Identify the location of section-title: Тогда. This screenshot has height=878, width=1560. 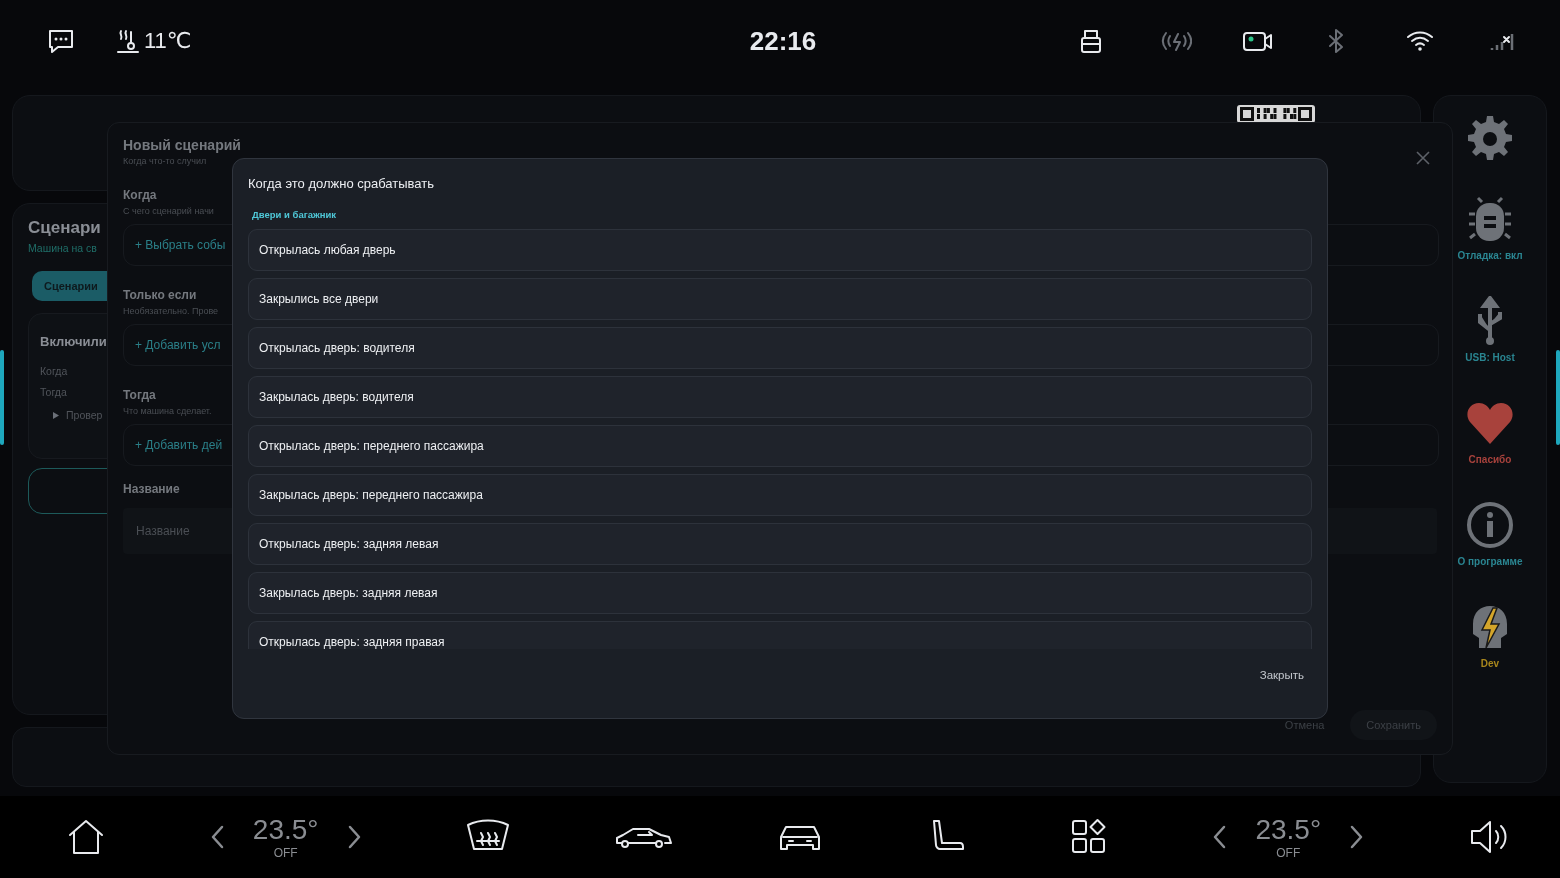
(139, 395).